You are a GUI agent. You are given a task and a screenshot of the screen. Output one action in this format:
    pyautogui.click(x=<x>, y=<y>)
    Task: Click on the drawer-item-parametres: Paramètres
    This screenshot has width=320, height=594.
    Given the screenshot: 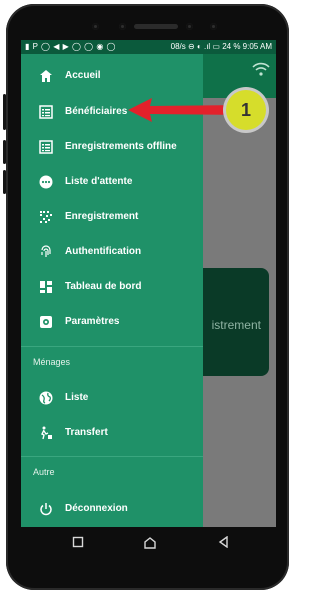 What is the action you would take?
    pyautogui.click(x=112, y=322)
    